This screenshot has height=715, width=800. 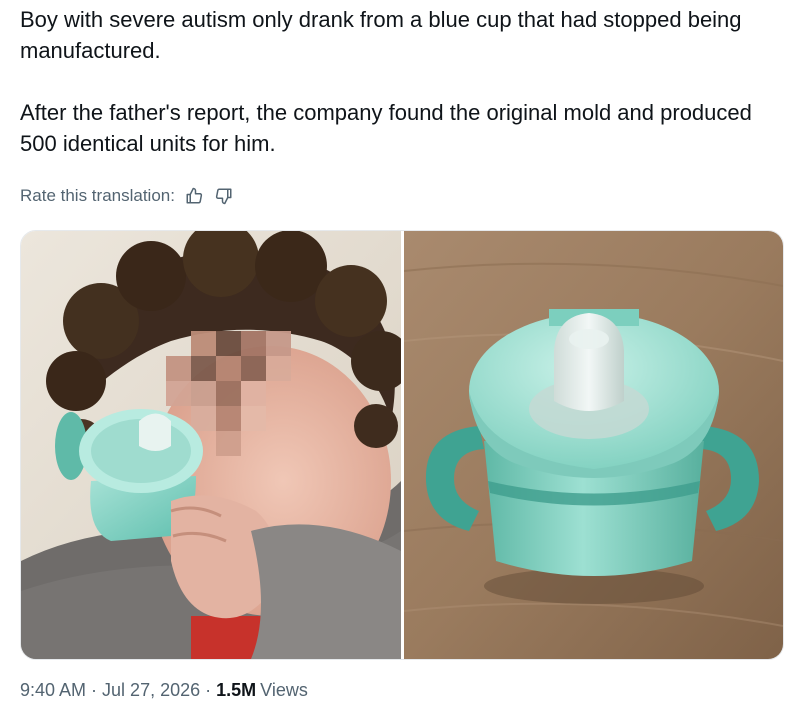 What do you see at coordinates (53, 690) in the screenshot?
I see `tweet-time: 9:40 AM` at bounding box center [53, 690].